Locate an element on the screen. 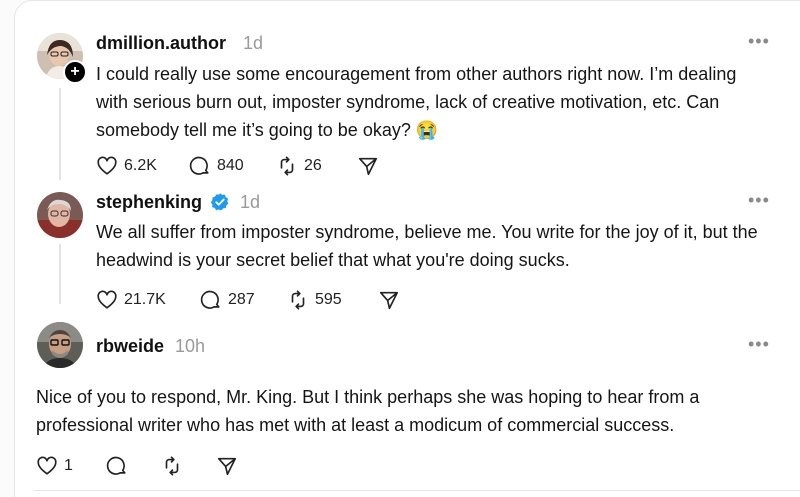 Image resolution: width=800 pixels, height=497 pixels. follow-plus-icon: + is located at coordinates (75, 72).